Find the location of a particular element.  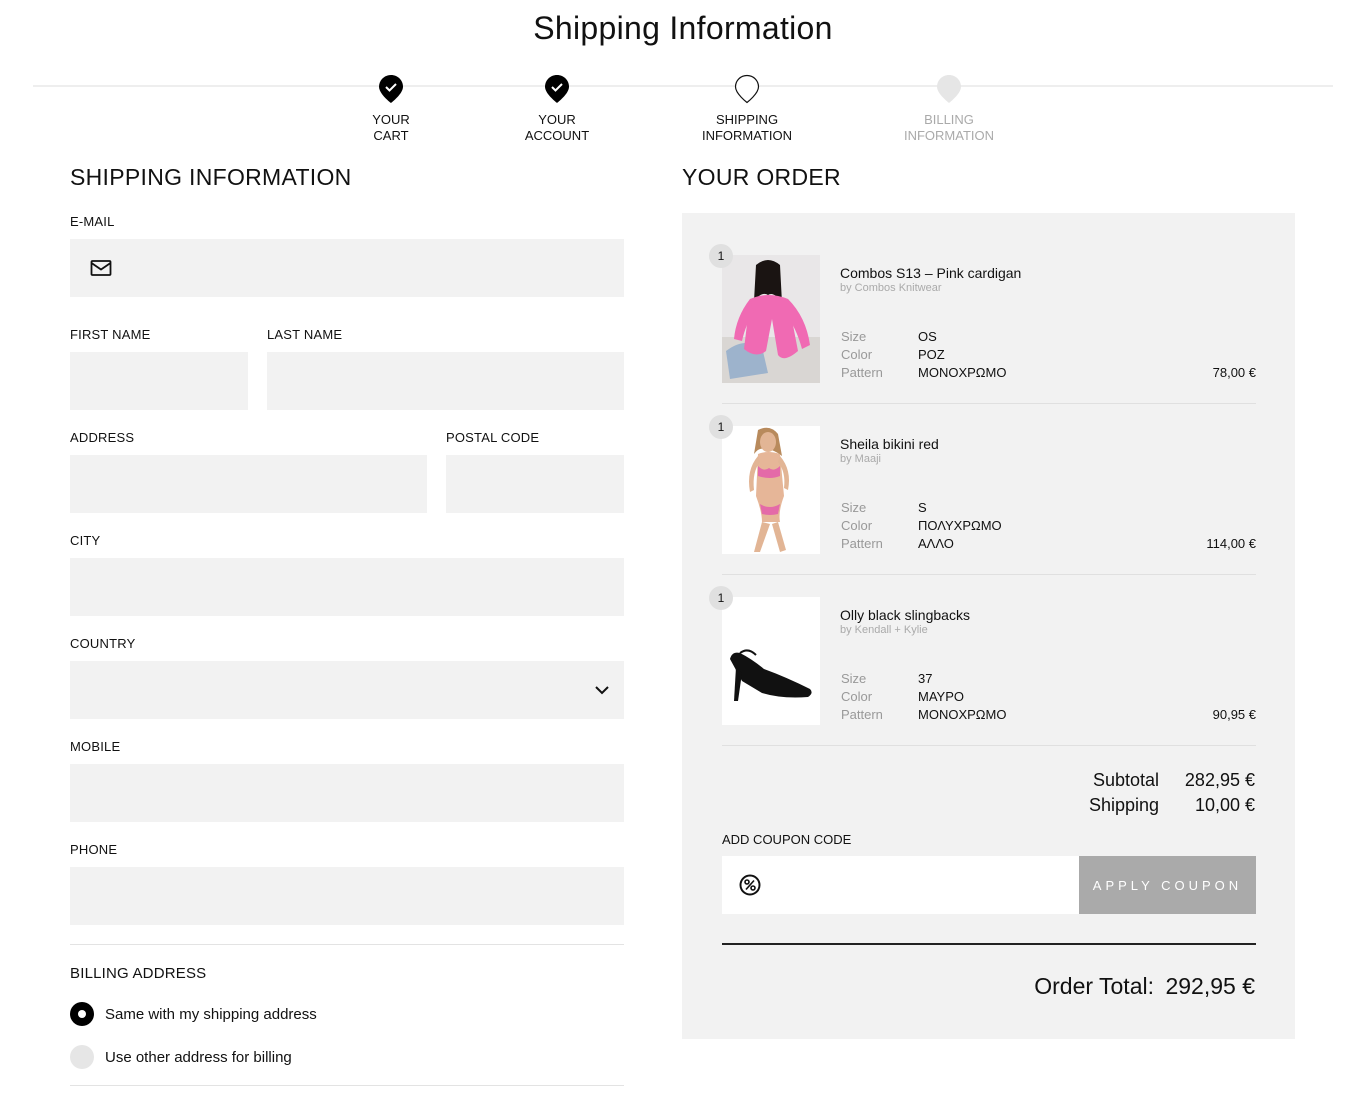

step-billing-information: BILLING INFORMATION is located at coordinates (949, 109).